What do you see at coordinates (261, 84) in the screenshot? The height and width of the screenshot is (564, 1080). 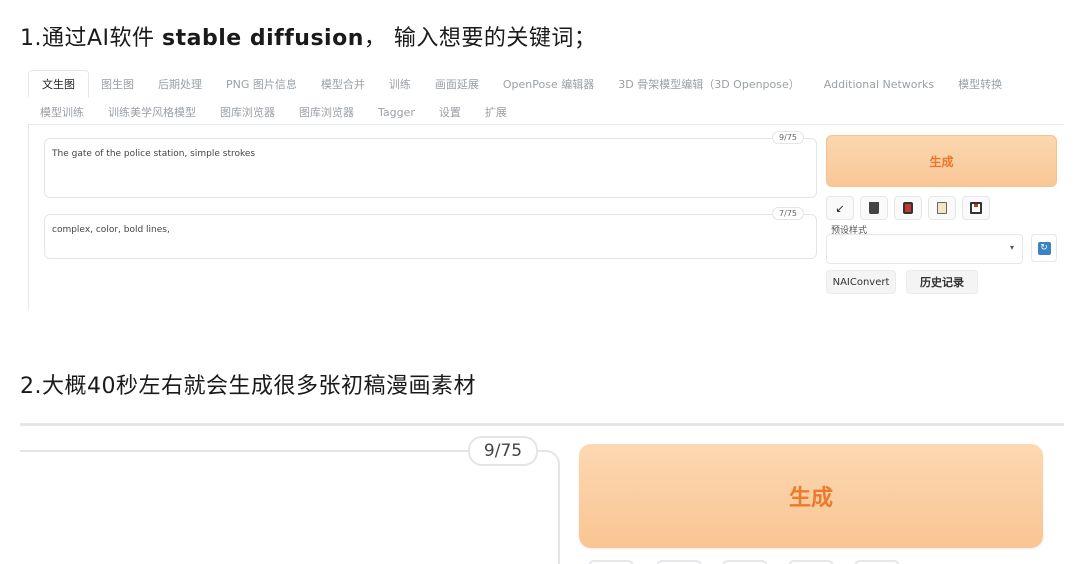 I see `tab-png-info: PNG 图片信息` at bounding box center [261, 84].